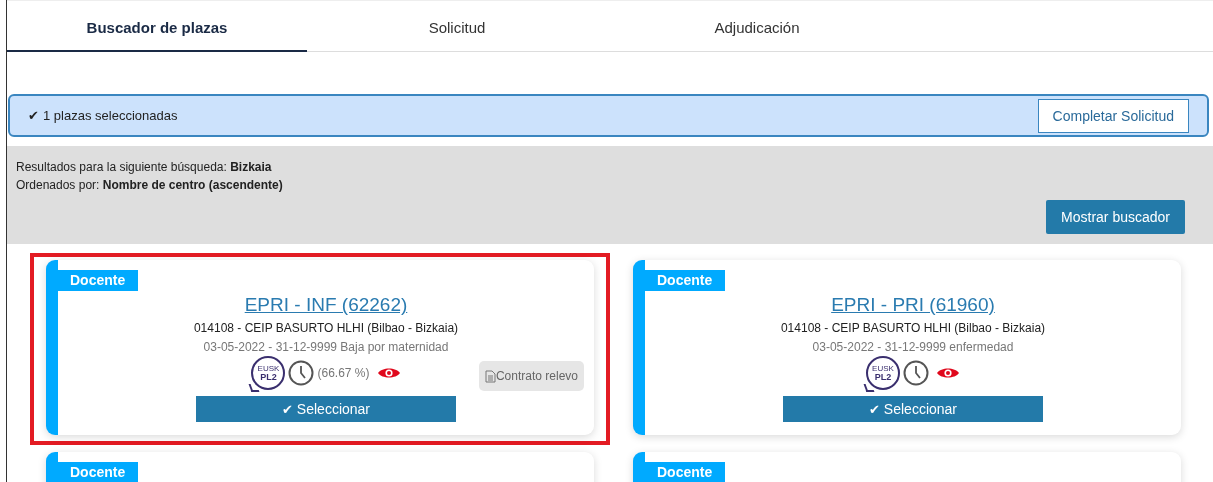 The image size is (1213, 482). What do you see at coordinates (457, 26) in the screenshot?
I see `tab: Solicitud` at bounding box center [457, 26].